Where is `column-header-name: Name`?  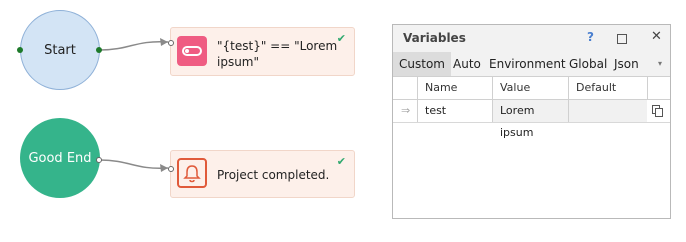
column-header-name: Name is located at coordinates (454, 88).